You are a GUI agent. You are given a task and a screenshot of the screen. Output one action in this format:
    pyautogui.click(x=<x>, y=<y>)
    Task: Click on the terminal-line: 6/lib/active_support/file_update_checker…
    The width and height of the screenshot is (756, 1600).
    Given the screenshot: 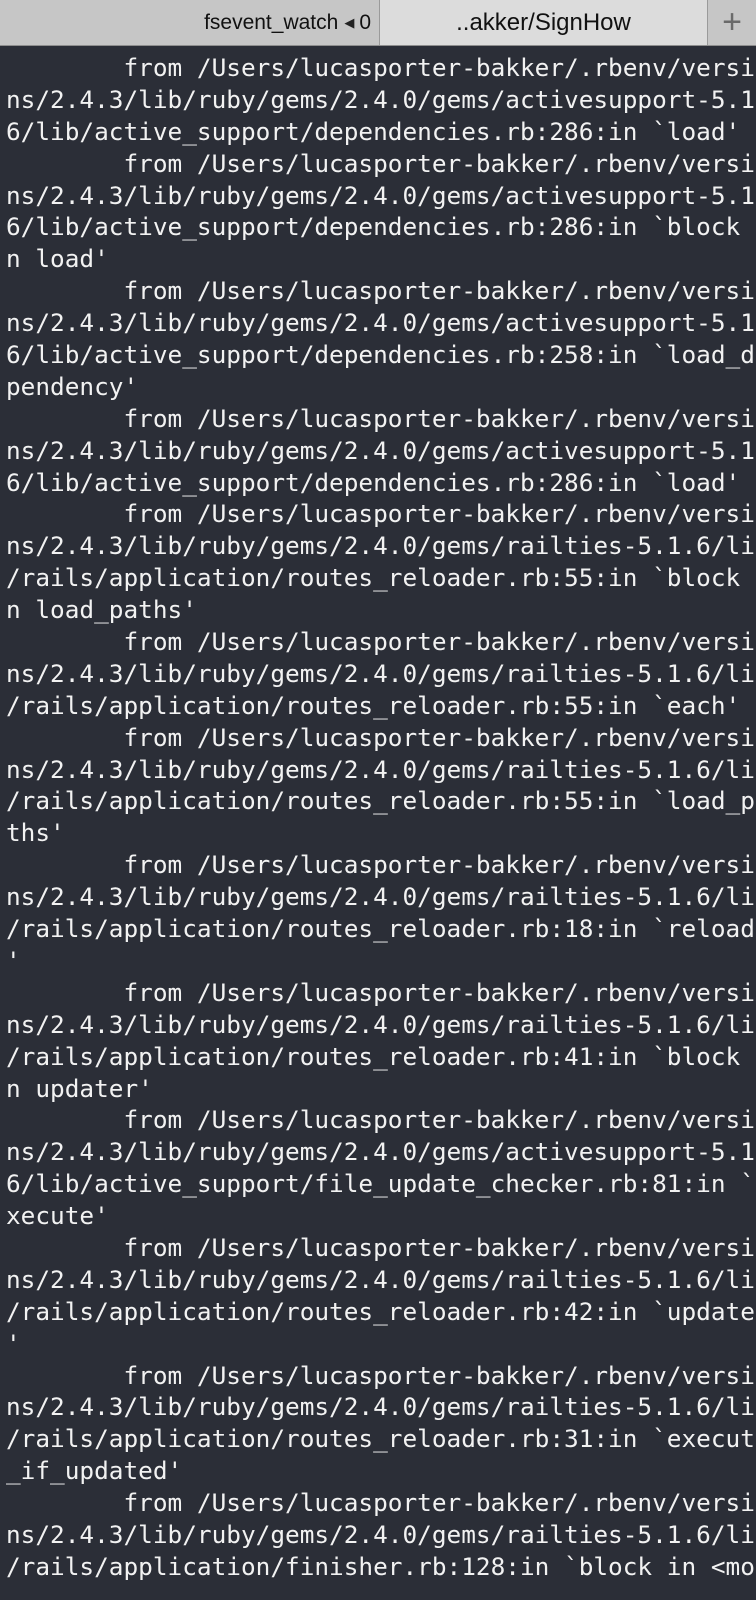 What is the action you would take?
    pyautogui.click(x=381, y=1184)
    